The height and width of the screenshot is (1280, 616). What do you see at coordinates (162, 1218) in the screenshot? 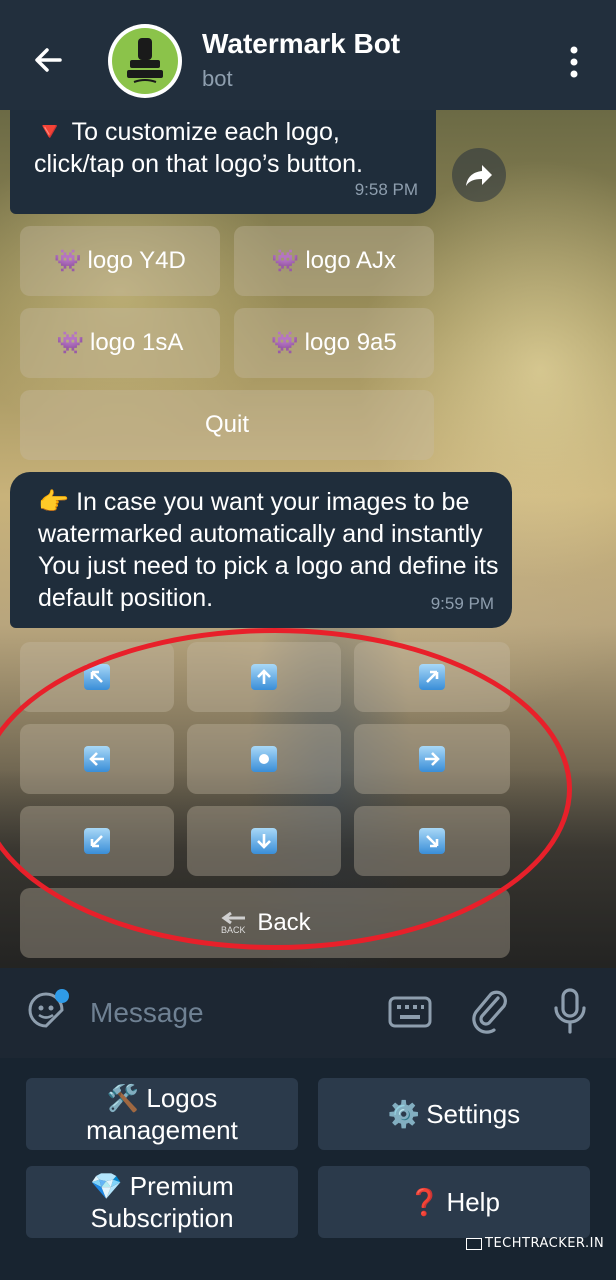
I see `premium-label-line2: Subscription` at bounding box center [162, 1218].